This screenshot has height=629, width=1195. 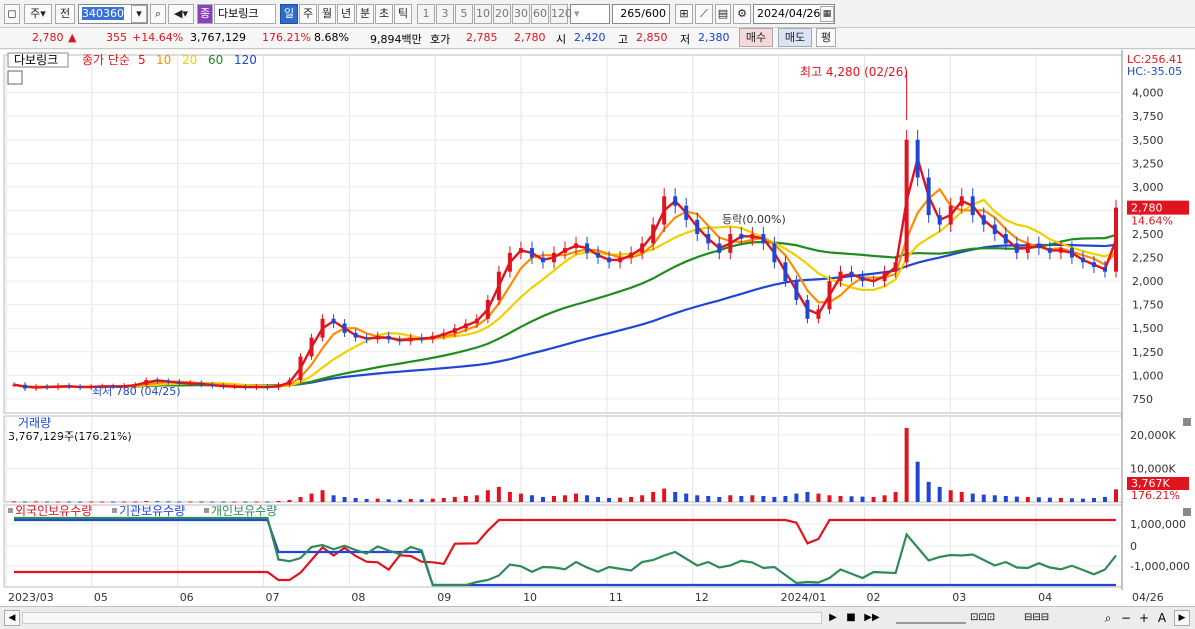 What do you see at coordinates (872, 618) in the screenshot?
I see `fast-forward-icon: ▶▶` at bounding box center [872, 618].